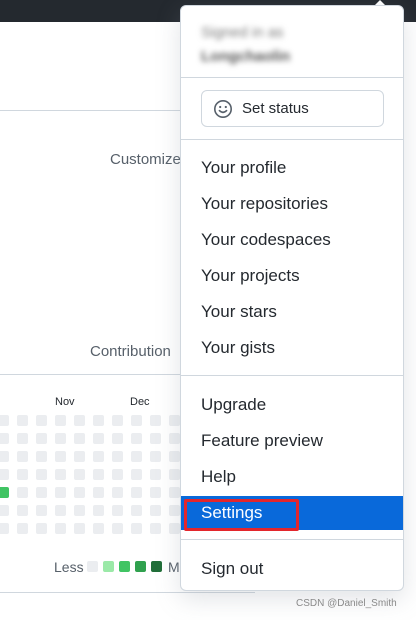 The width and height of the screenshot is (416, 620). Describe the element at coordinates (292, 569) in the screenshot. I see `menu-item-sign-out: Sign out` at that location.